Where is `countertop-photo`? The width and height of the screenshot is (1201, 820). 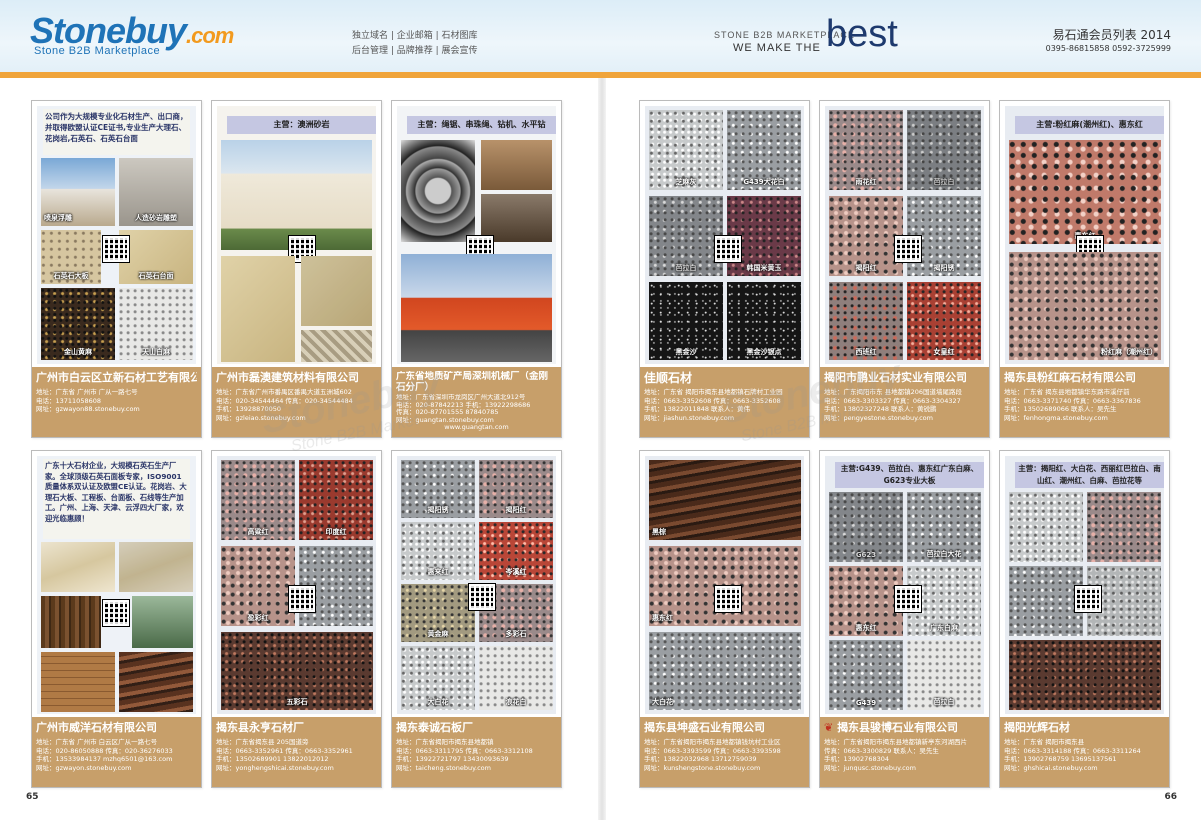 countertop-photo is located at coordinates (78, 567).